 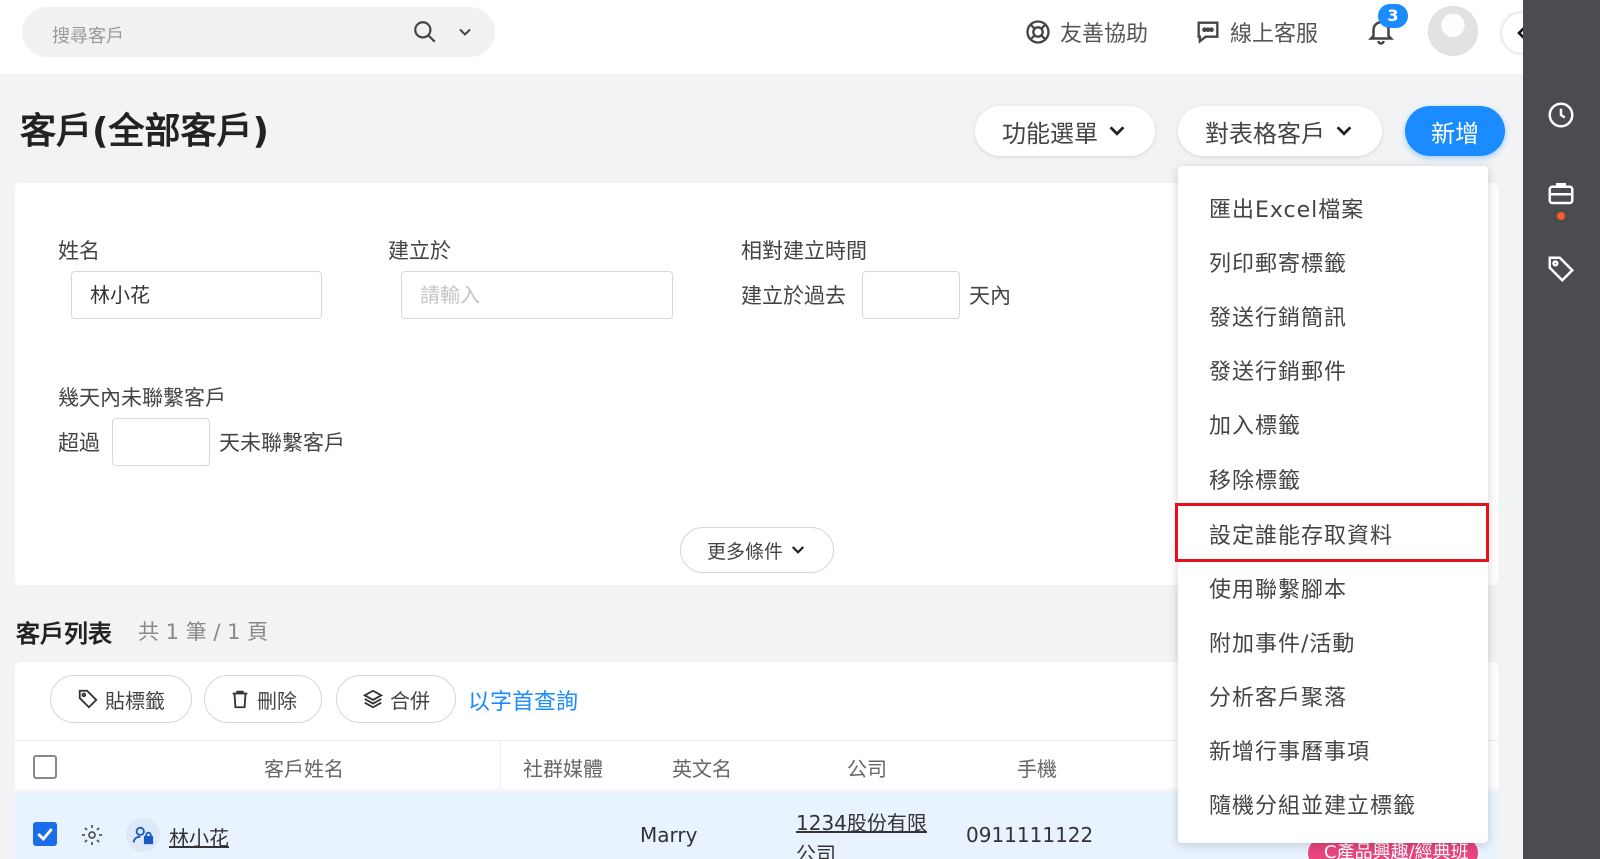 What do you see at coordinates (1393, 16) in the screenshot?
I see `notification-badge: 3` at bounding box center [1393, 16].